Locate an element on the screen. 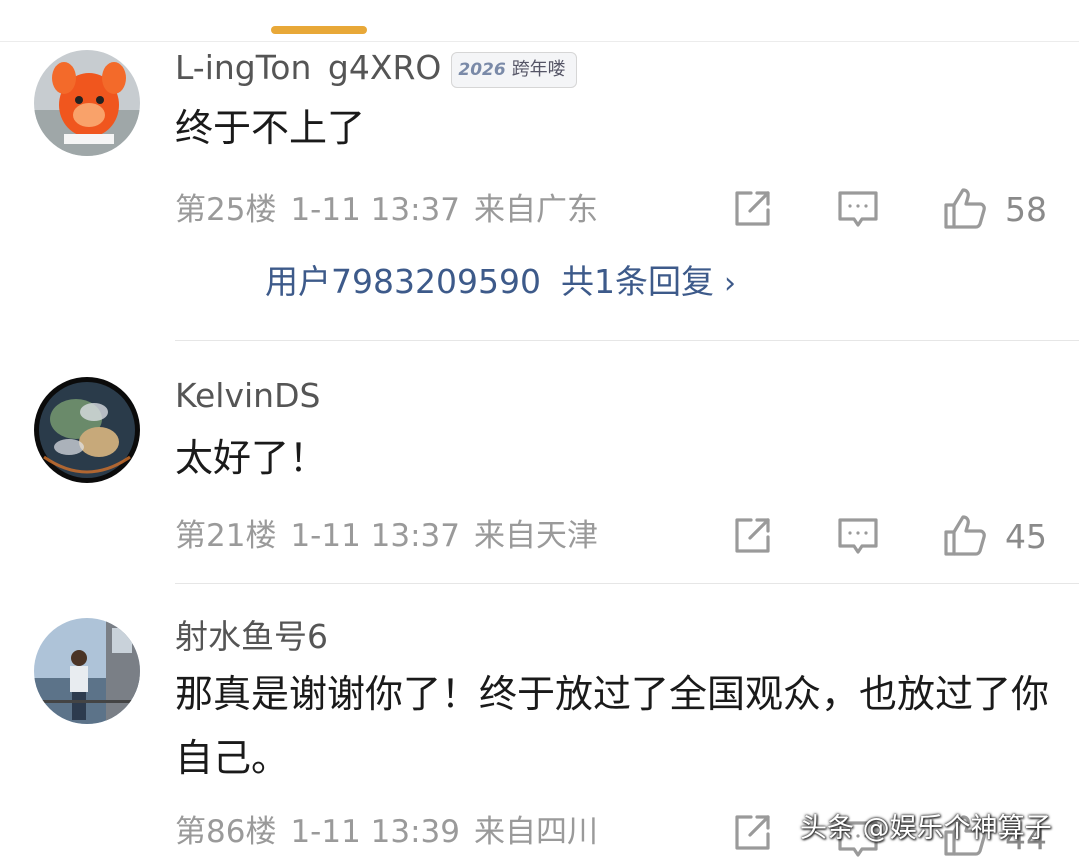 The width and height of the screenshot is (1079, 864). reply-count: 共1条回复 is located at coordinates (637, 281).